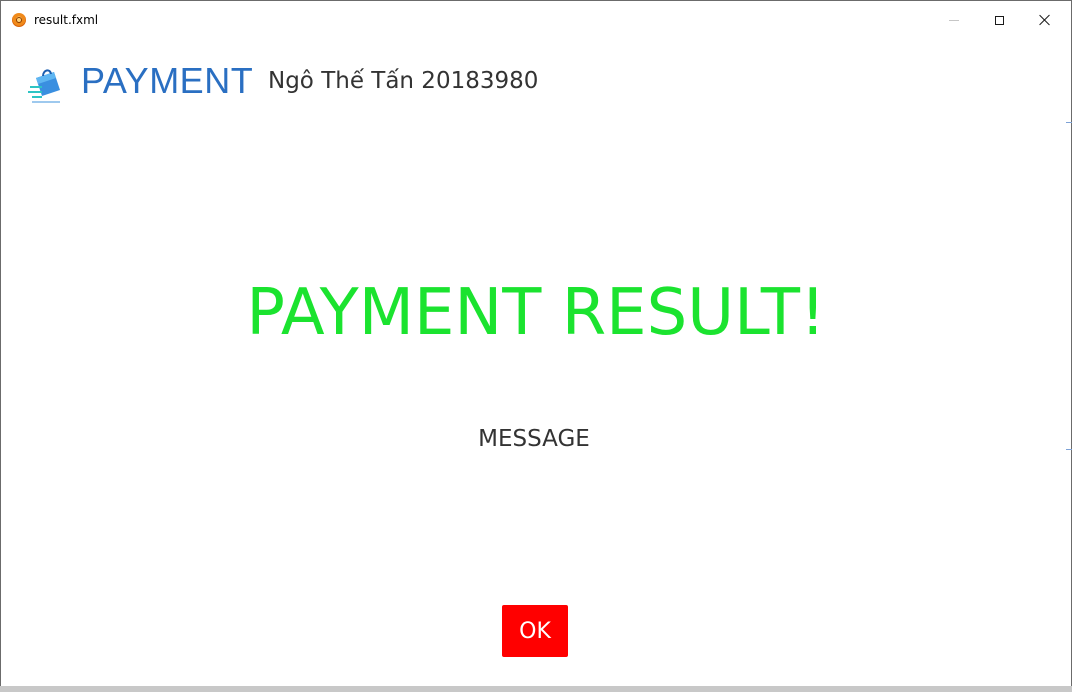 The width and height of the screenshot is (1072, 692). Describe the element at coordinates (44, 86) in the screenshot. I see `shopping-bag-logo` at that location.